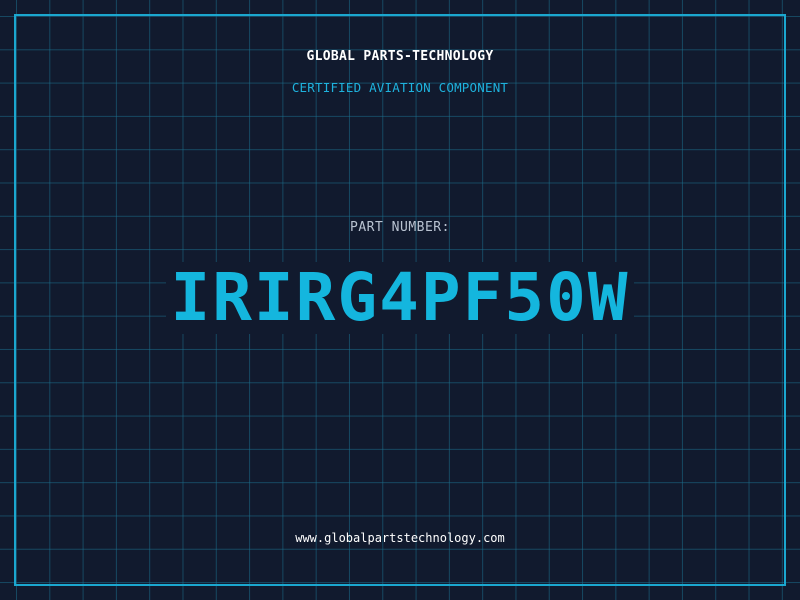  I want to click on brand-tagline: CERTIFIED AVIATION COMPONENT, so click(400, 87).